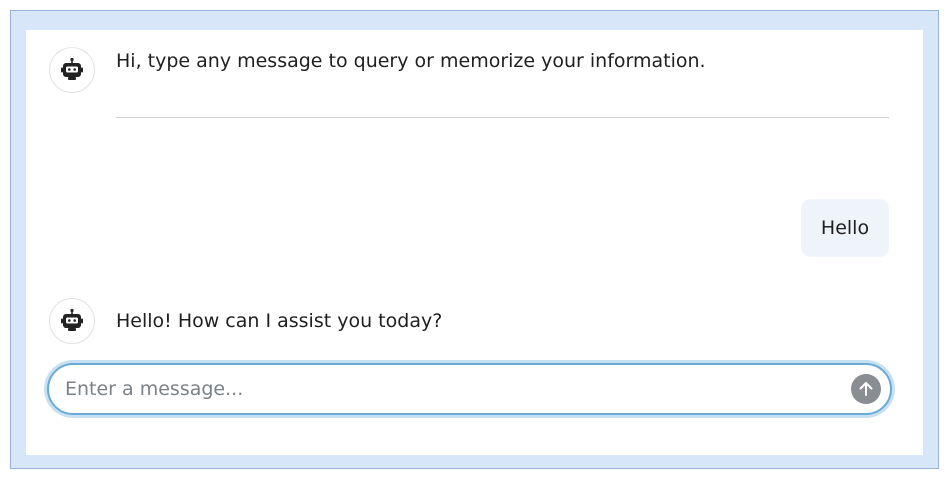 Image resolution: width=951 pixels, height=481 pixels. Describe the element at coordinates (445, 389) in the screenshot. I see `message-input` at that location.